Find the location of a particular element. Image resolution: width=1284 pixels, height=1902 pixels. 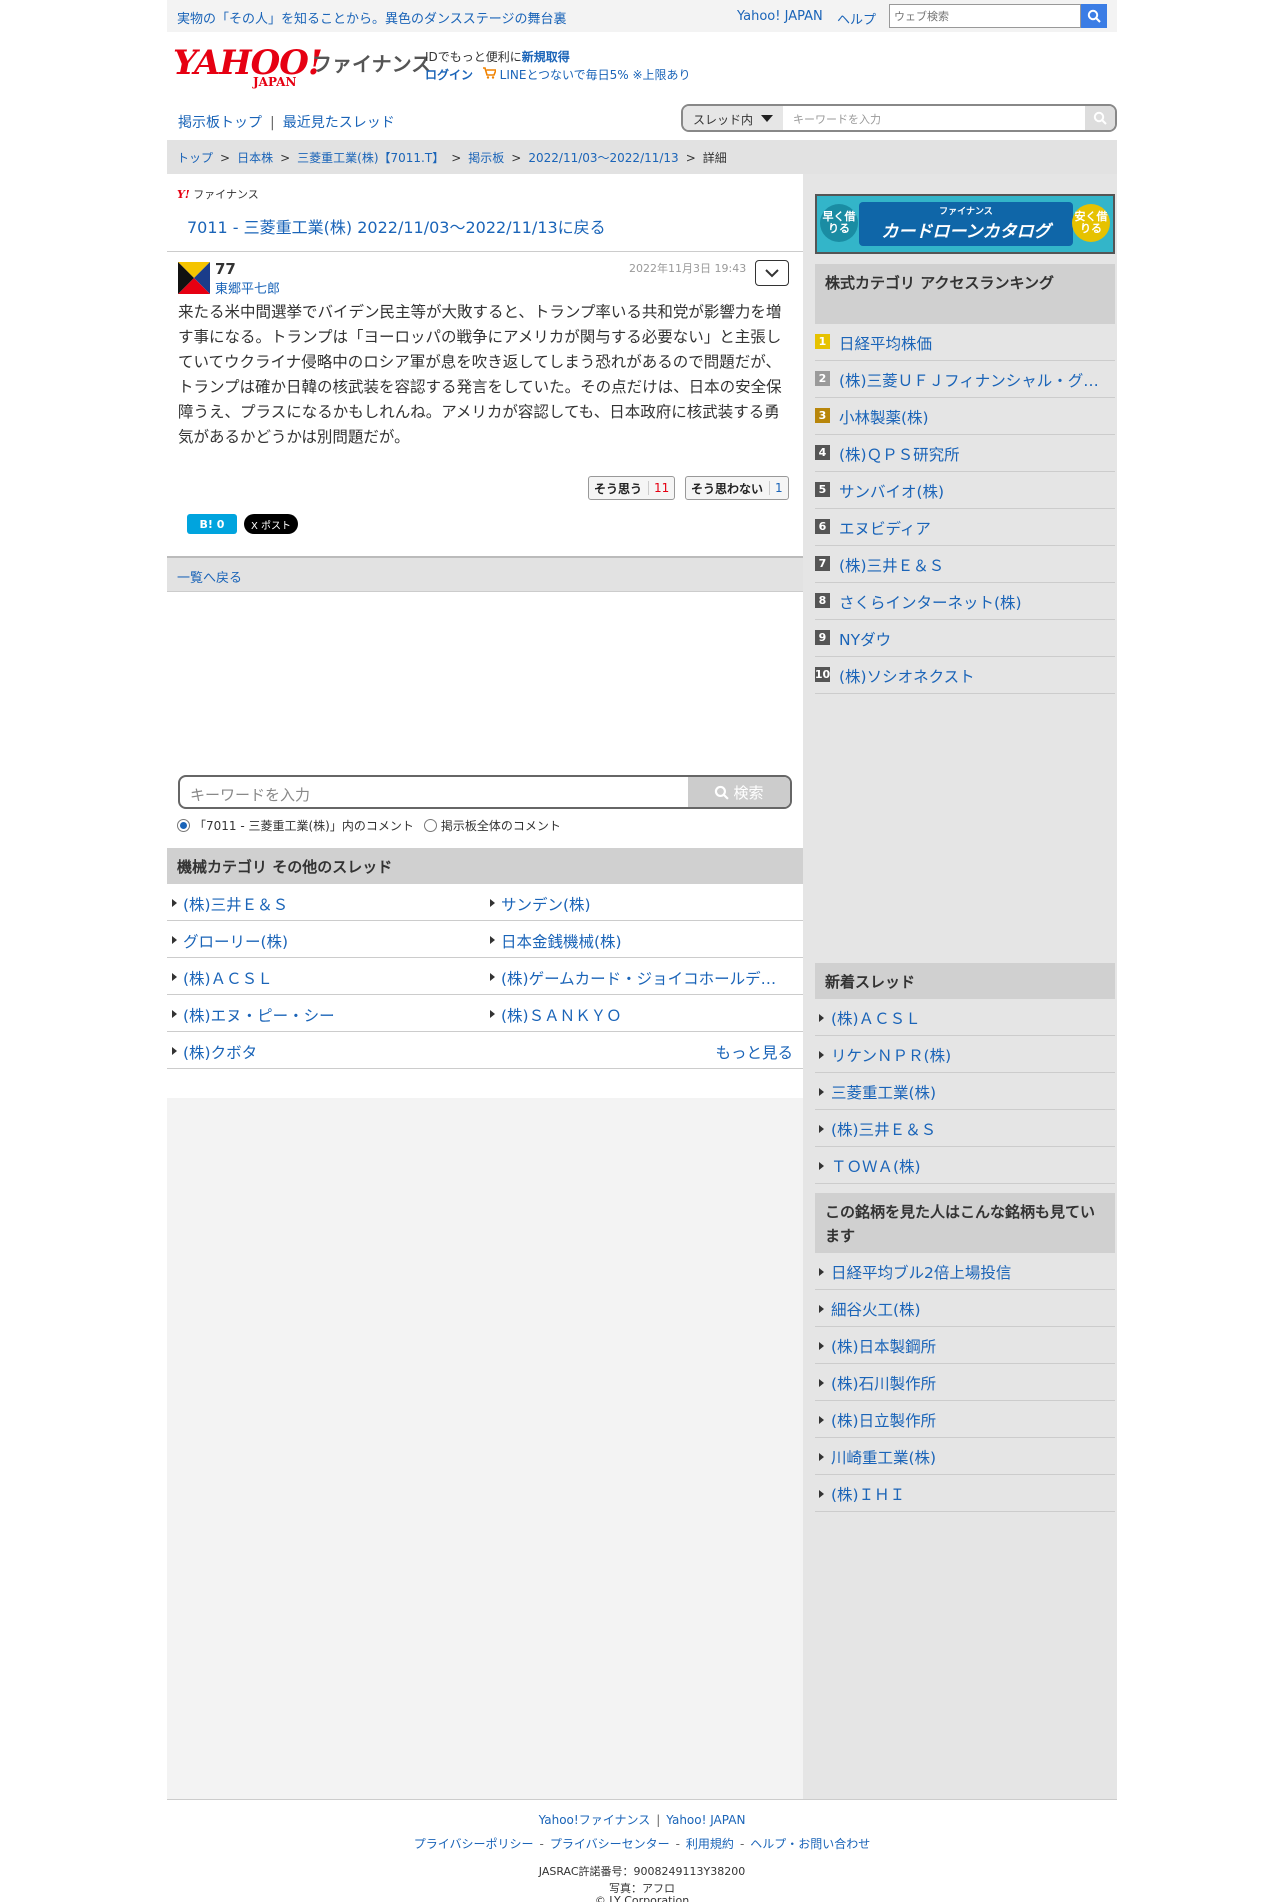

also-viewed-title: この銘柄を見た人はこんな銘柄も見ています is located at coordinates (965, 1223).